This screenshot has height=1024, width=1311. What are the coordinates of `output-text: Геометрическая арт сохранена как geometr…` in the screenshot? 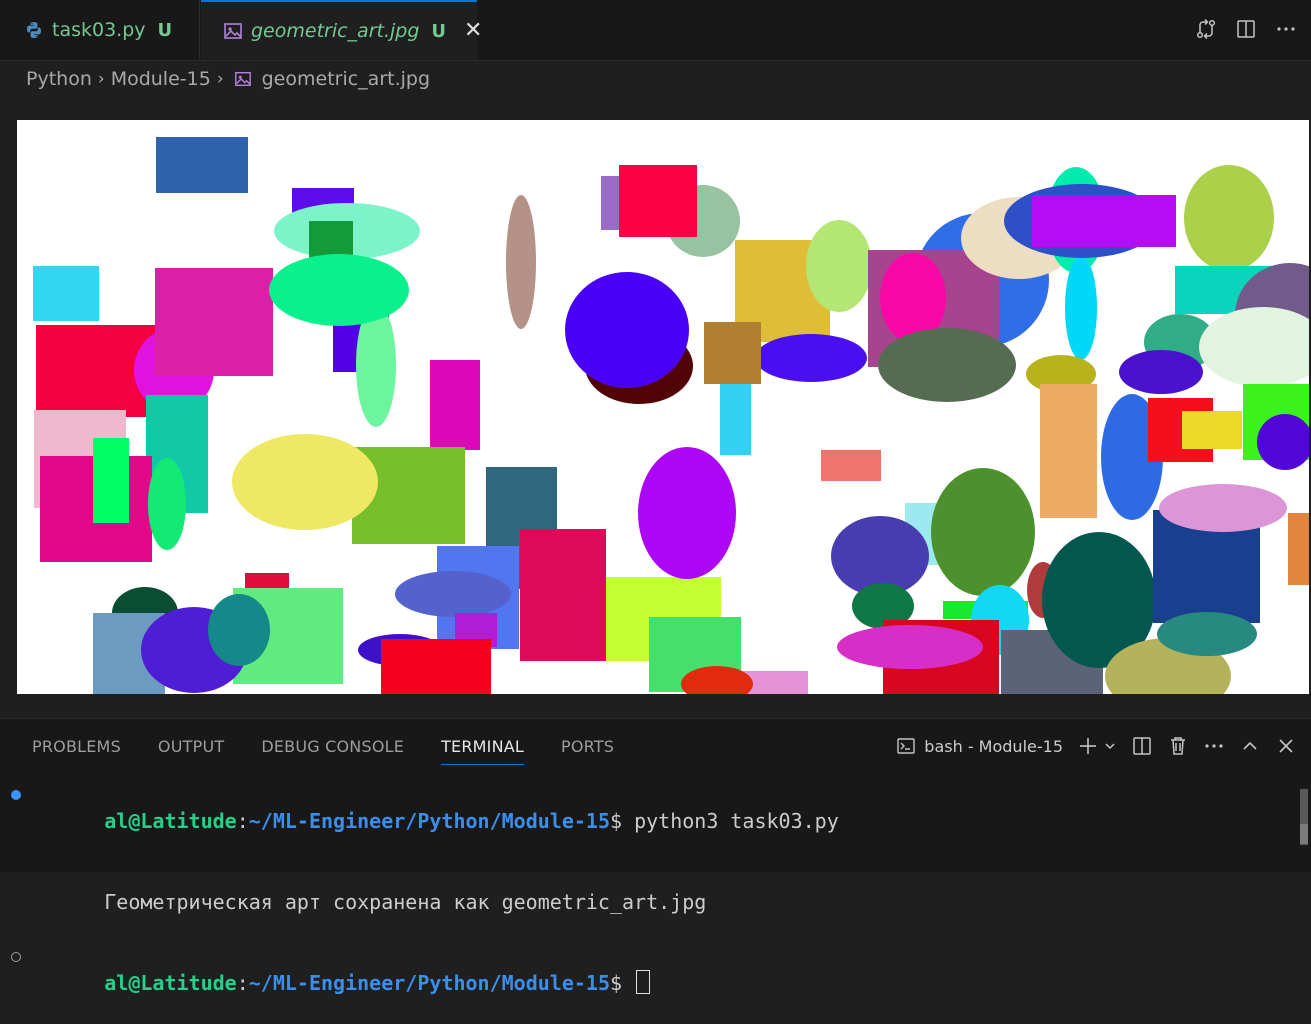 It's located at (405, 902).